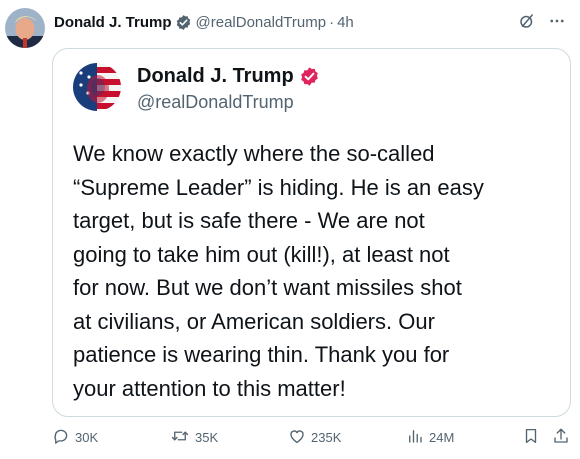 This screenshot has width=580, height=459. I want to click on like-count: 235K, so click(326, 437).